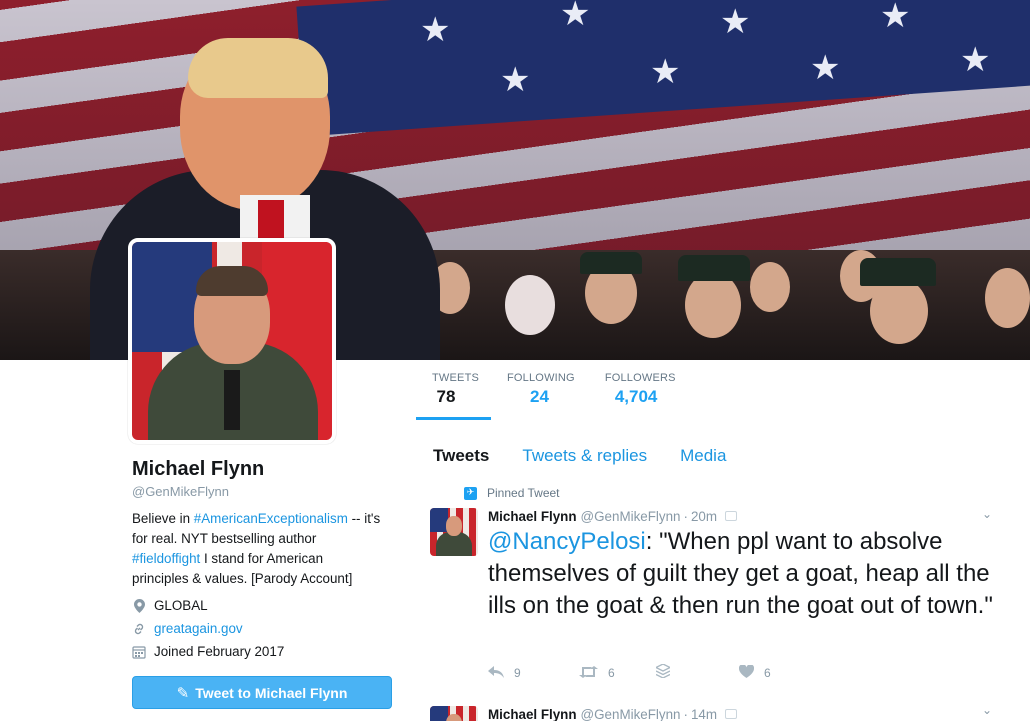 The image size is (1030, 721). I want to click on moments-button, so click(696, 672).